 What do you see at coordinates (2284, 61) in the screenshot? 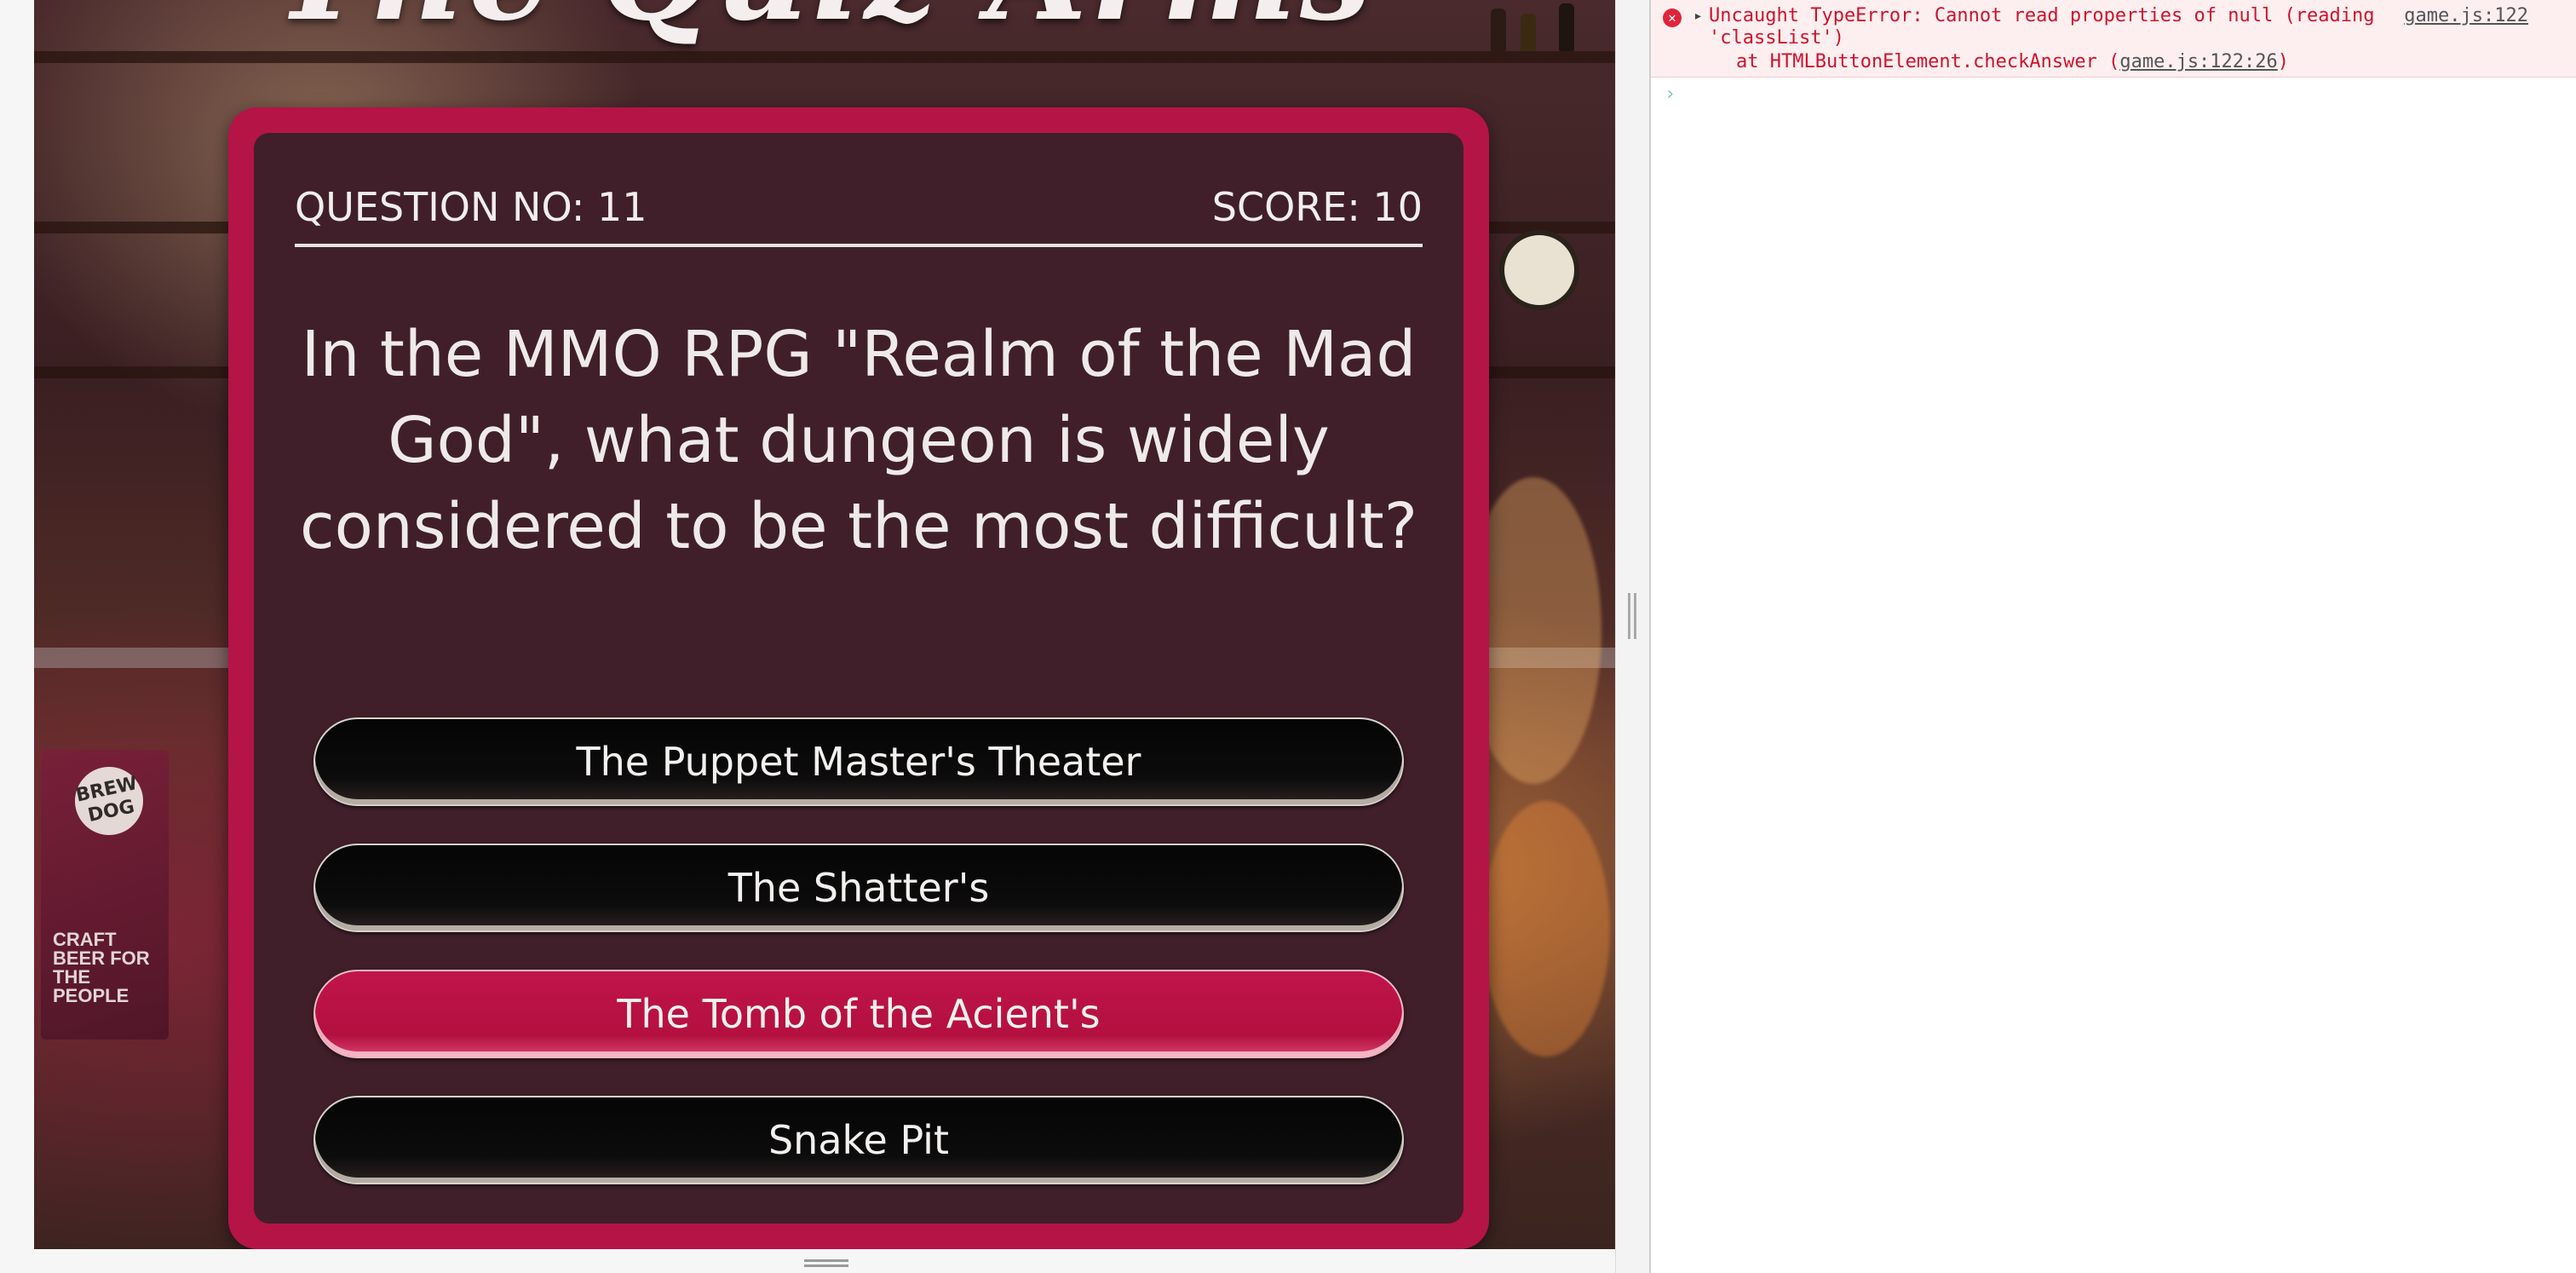
I see `stack-suffix: )` at bounding box center [2284, 61].